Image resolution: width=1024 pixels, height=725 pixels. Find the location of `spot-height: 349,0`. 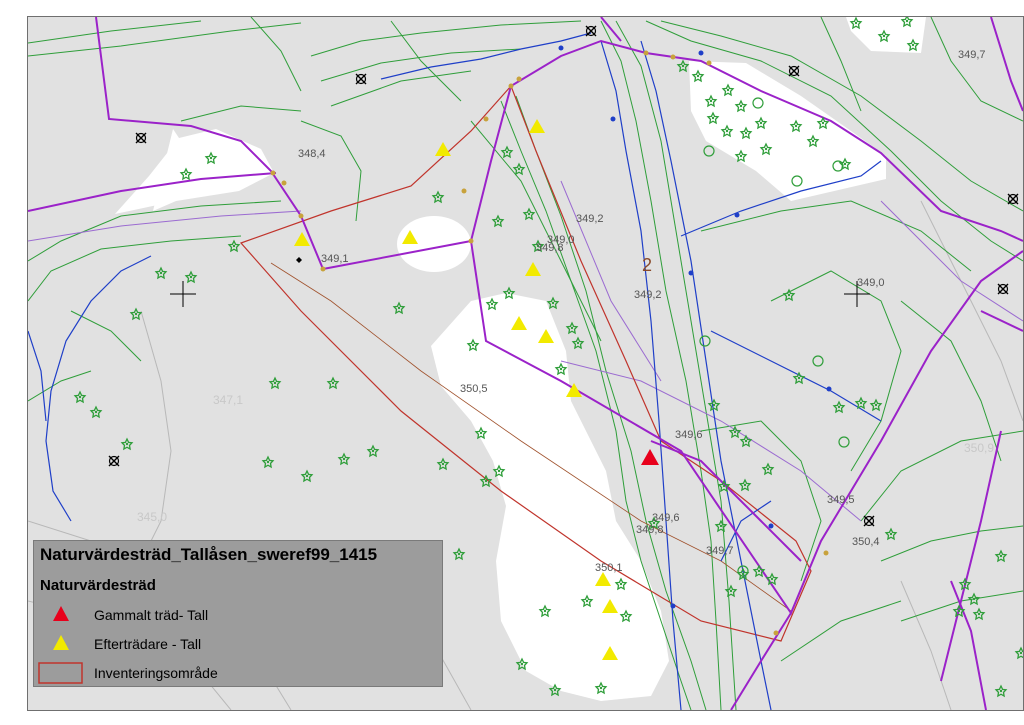

spot-height: 349,0 is located at coordinates (871, 283).